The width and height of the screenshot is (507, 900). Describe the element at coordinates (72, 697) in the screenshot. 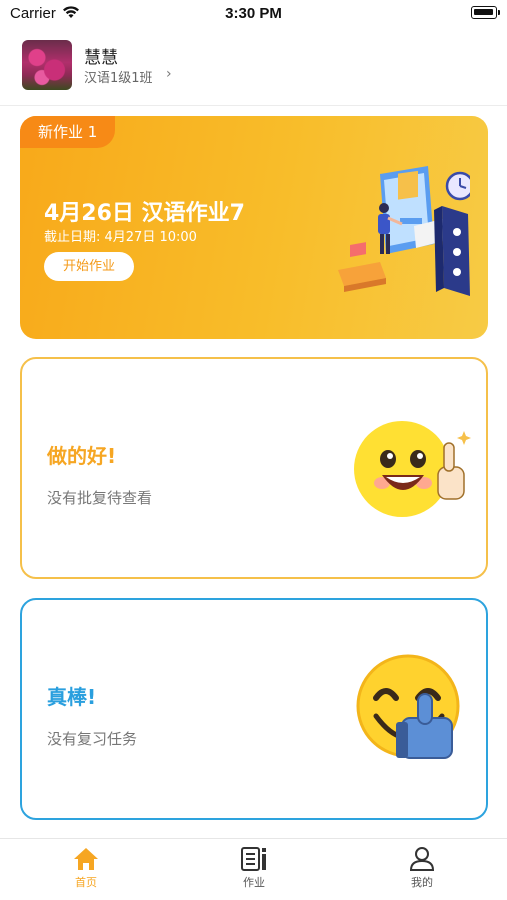

I see `practice-card-title: 真棒!` at that location.